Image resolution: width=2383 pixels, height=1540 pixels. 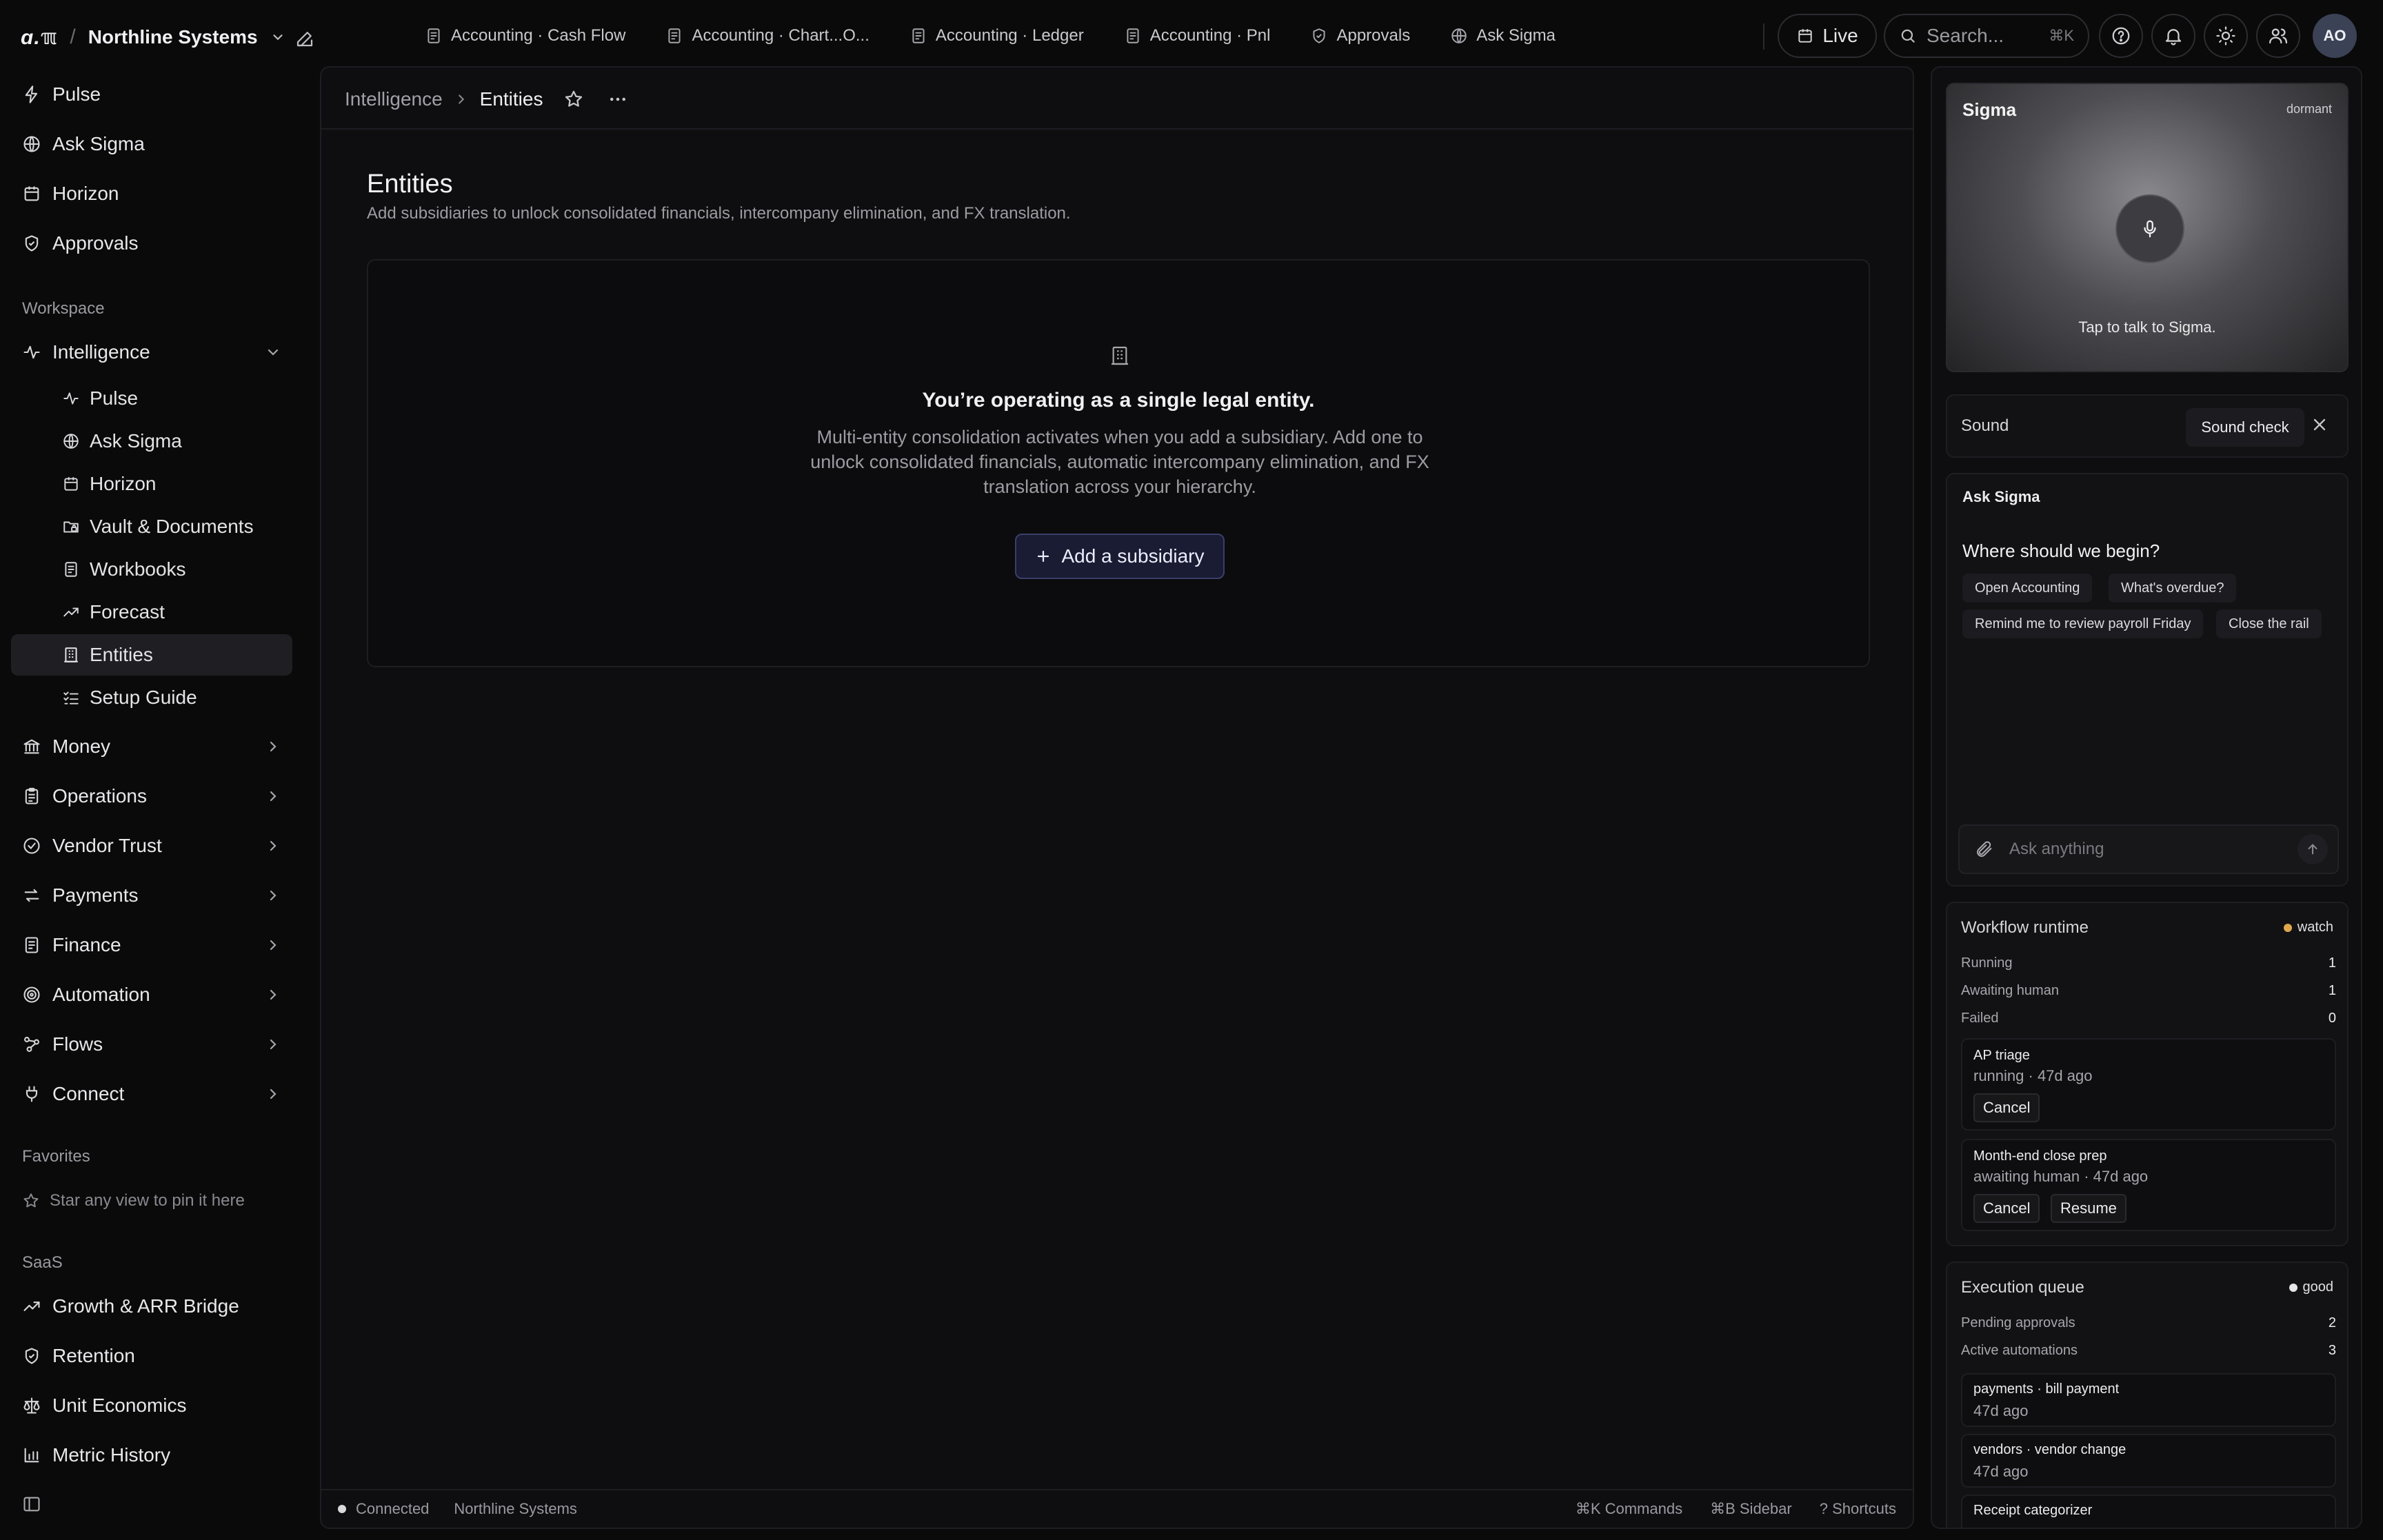 What do you see at coordinates (2148, 1400) in the screenshot?
I see `queue-item: payments · bill payment 47d ago` at bounding box center [2148, 1400].